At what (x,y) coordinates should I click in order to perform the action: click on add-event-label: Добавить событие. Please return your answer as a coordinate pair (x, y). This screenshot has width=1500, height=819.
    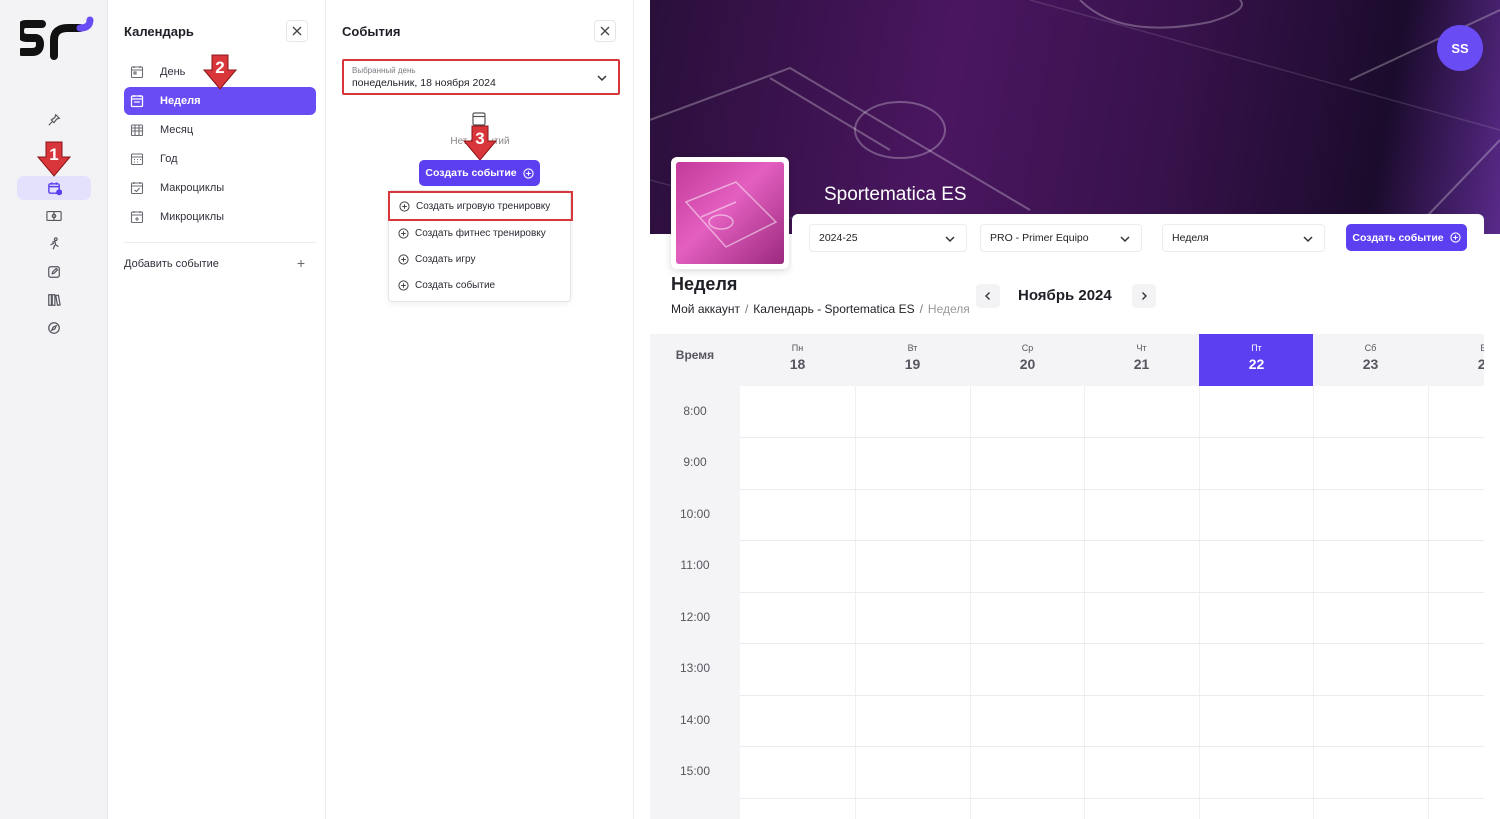
    Looking at the image, I should click on (171, 264).